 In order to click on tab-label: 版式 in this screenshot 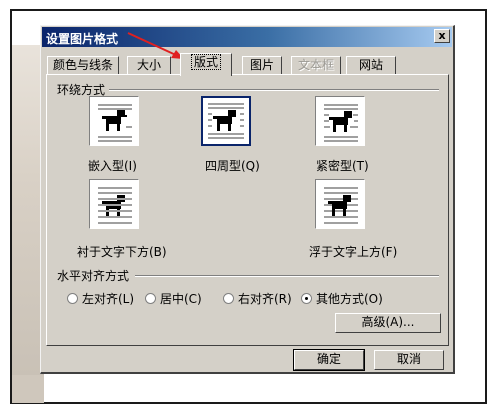, I will do `click(205, 62)`.